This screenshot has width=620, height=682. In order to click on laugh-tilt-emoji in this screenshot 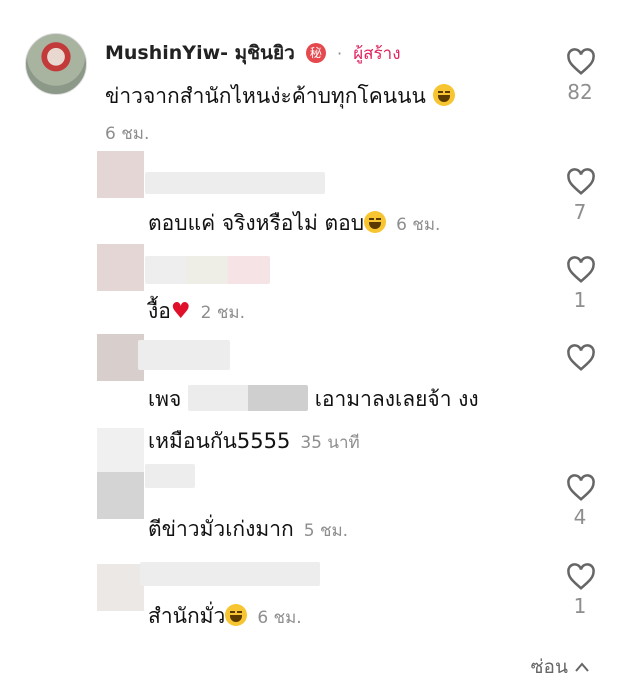, I will do `click(443, 95)`.